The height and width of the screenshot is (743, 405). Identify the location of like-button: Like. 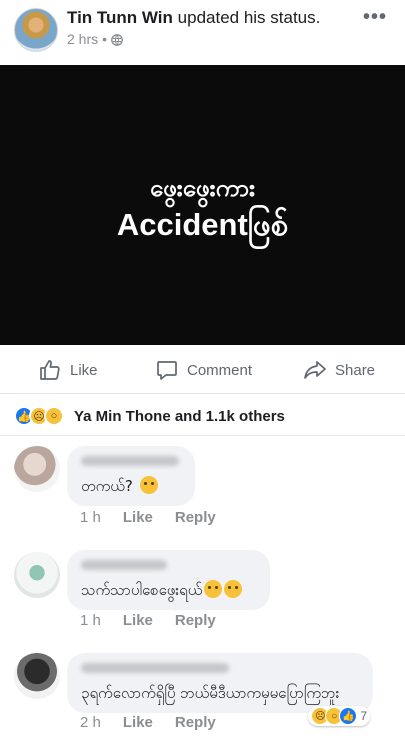
(68, 370).